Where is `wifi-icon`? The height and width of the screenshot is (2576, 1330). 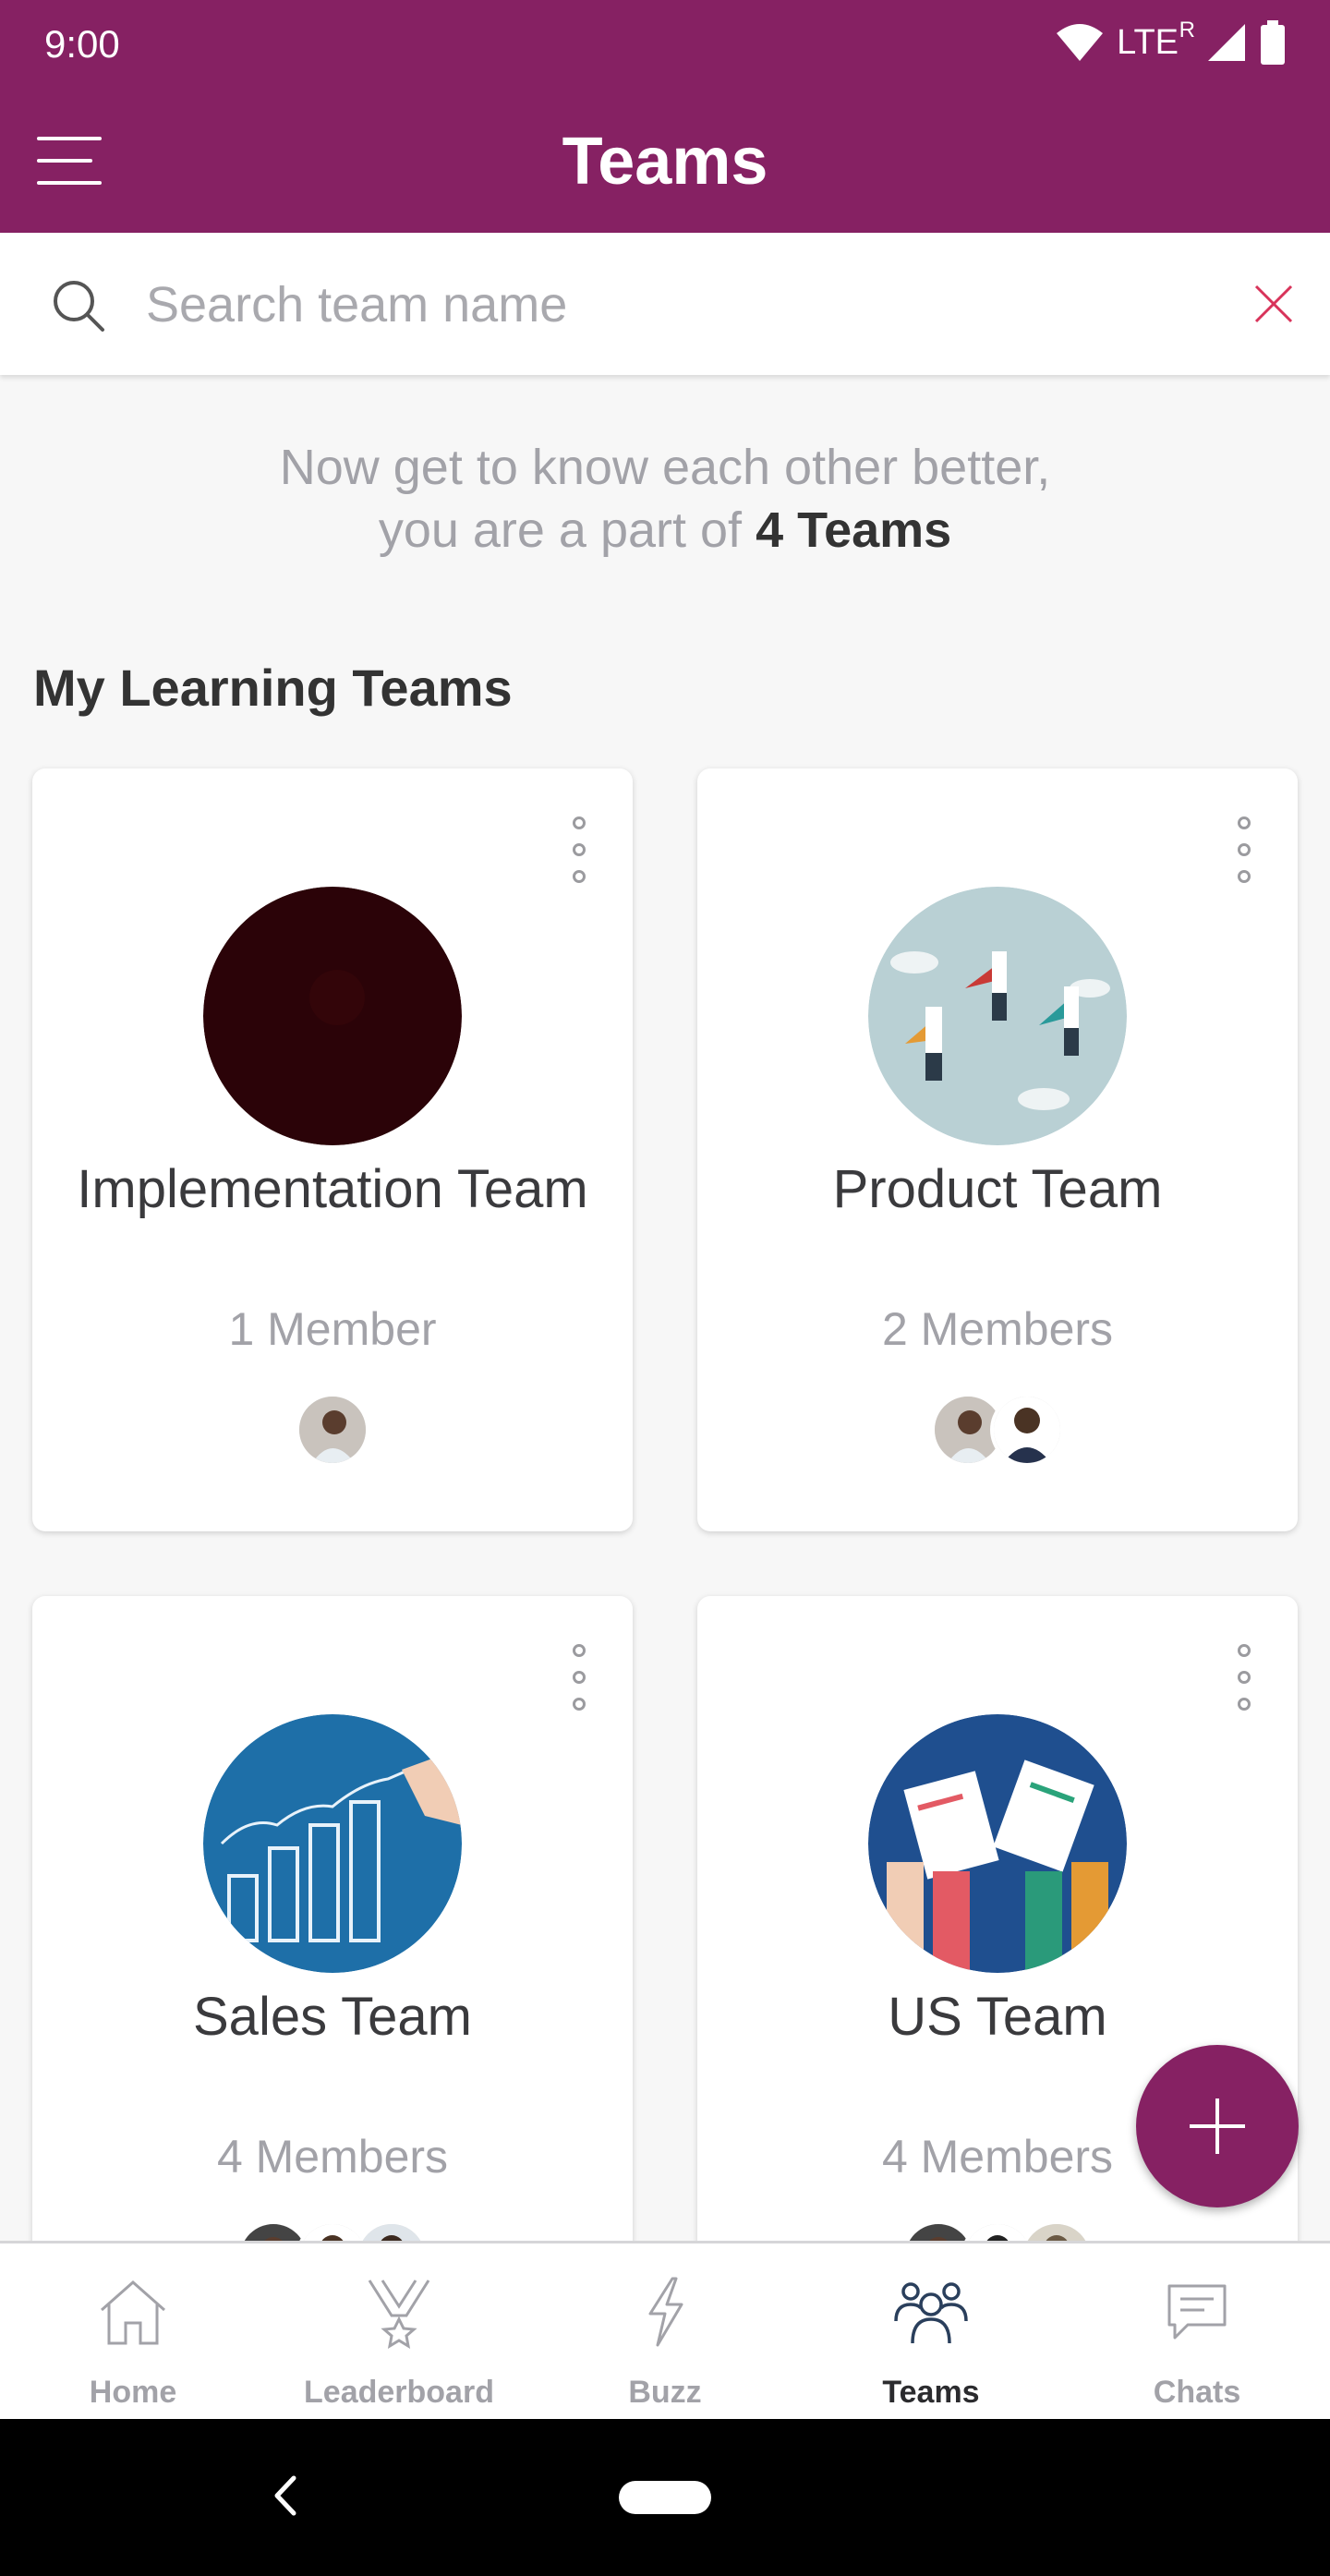 wifi-icon is located at coordinates (1080, 42).